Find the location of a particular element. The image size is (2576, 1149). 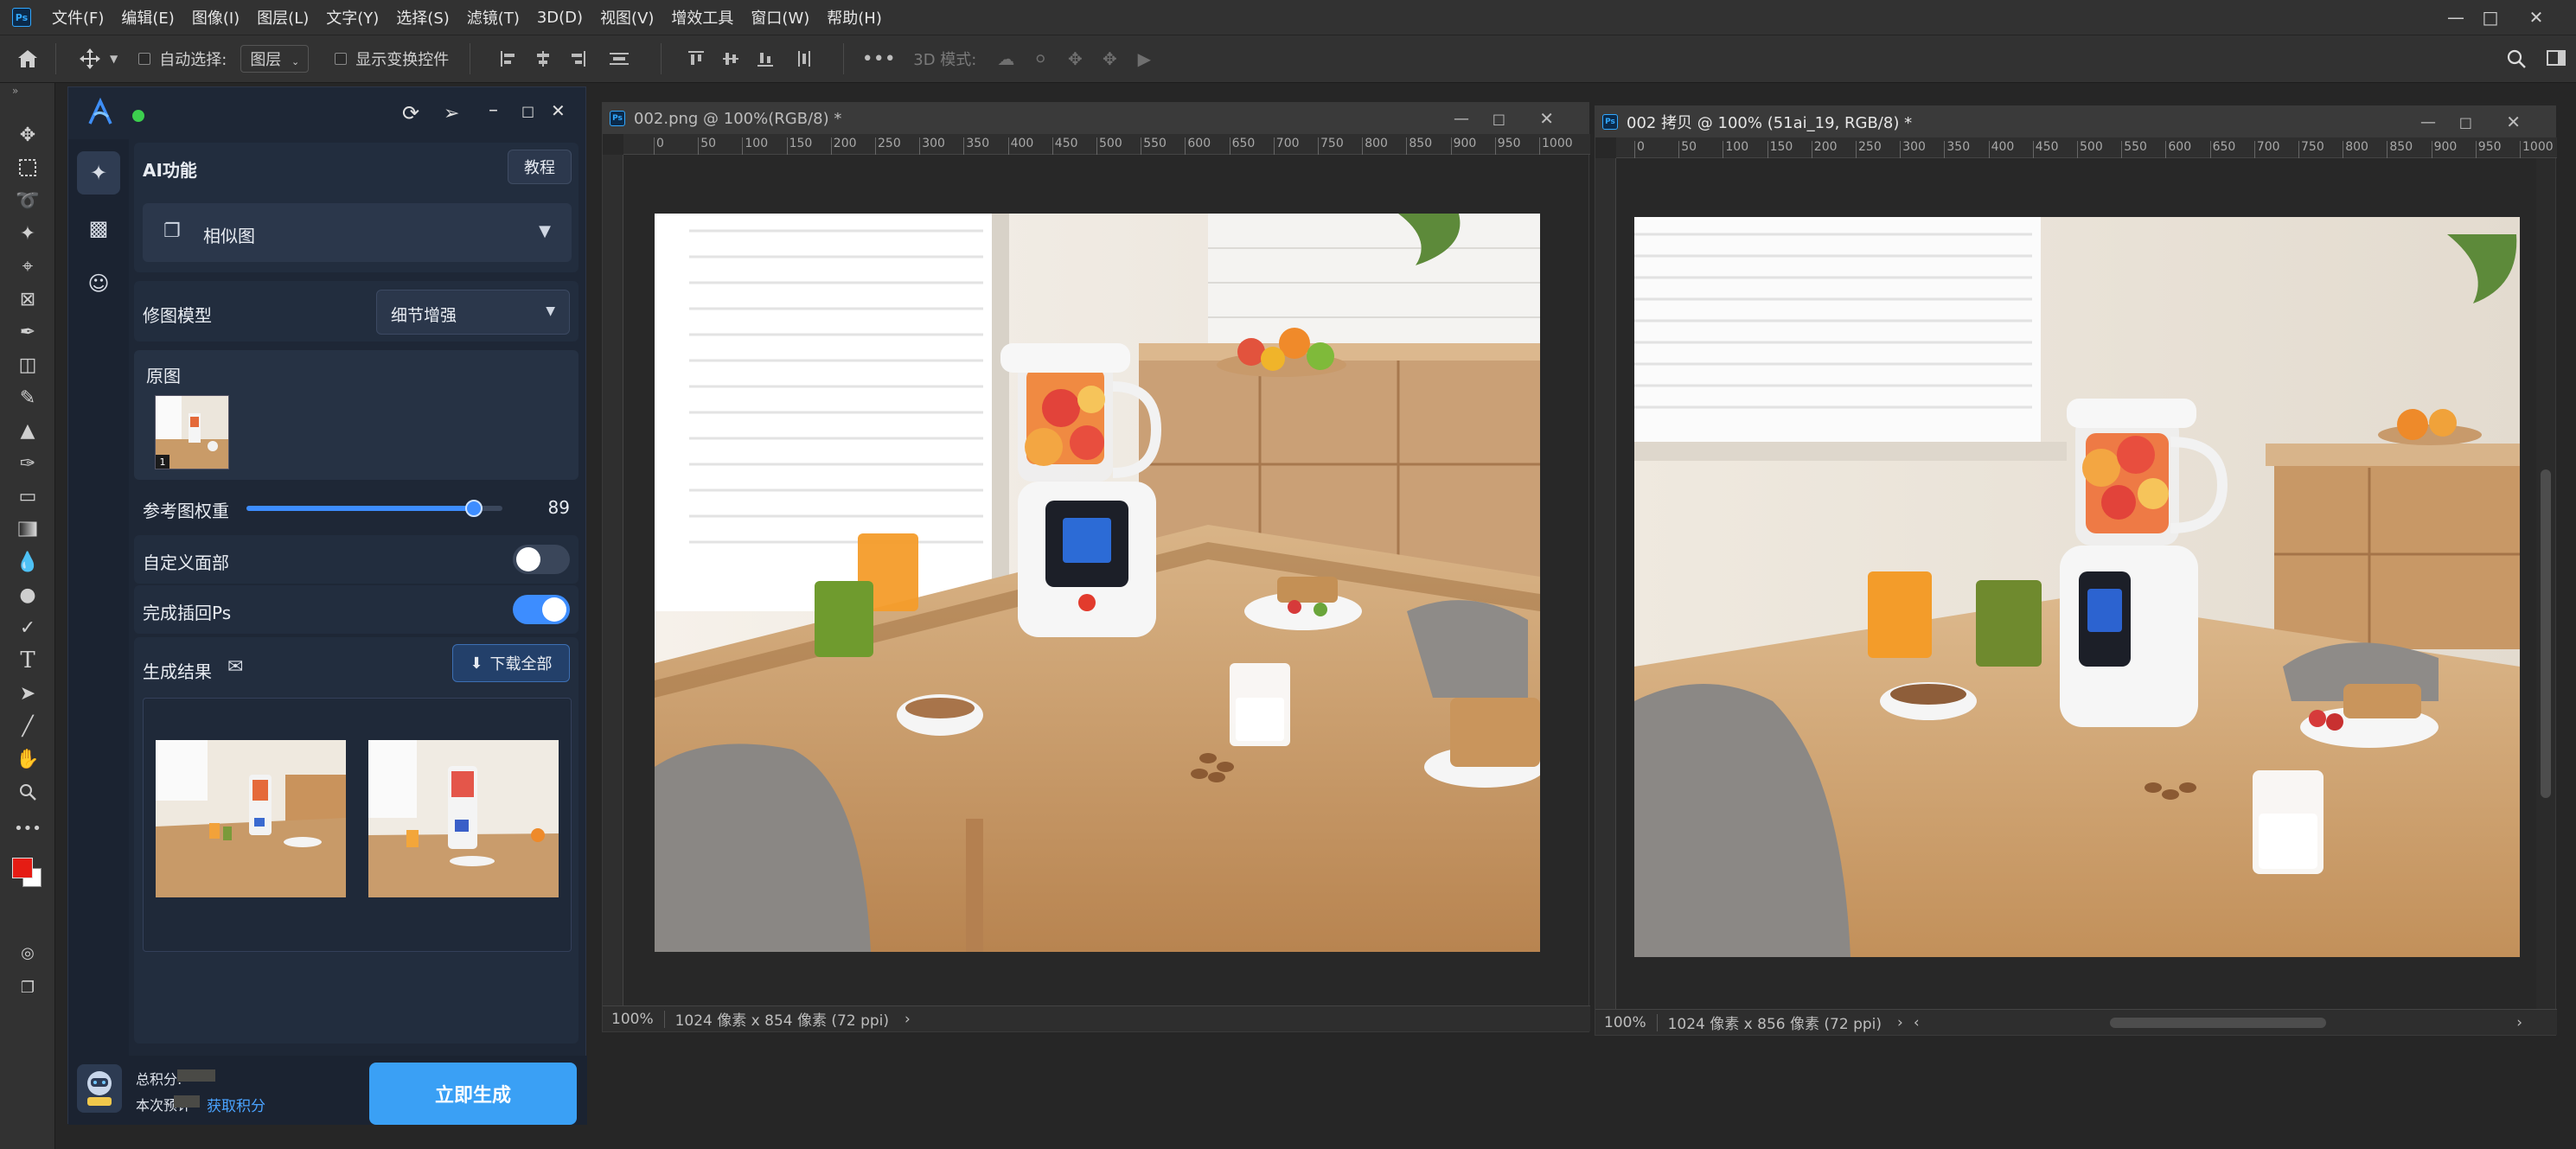

type-tool-icon: T is located at coordinates (28, 660).